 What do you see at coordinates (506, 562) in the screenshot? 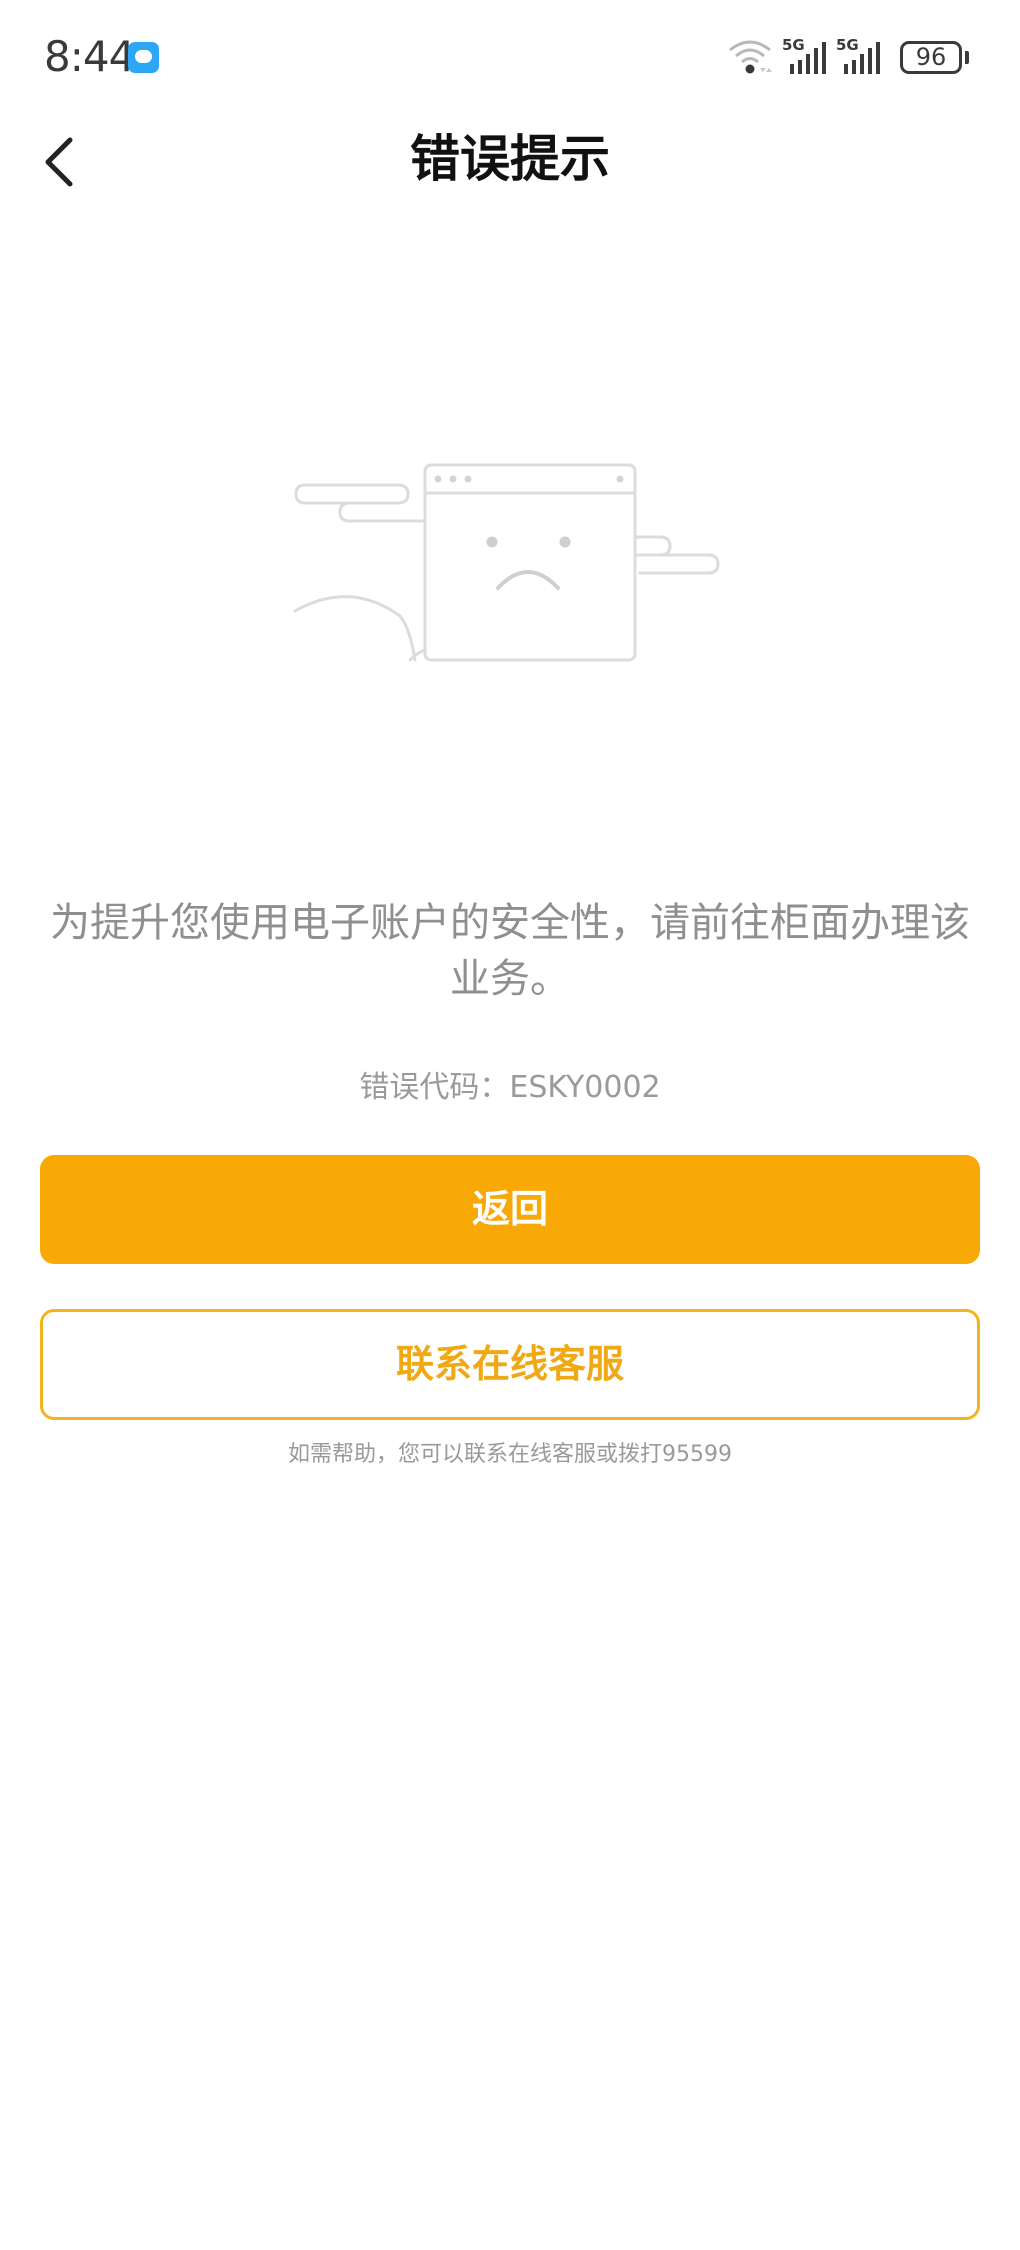
I see `sad-browser-window-illustration` at bounding box center [506, 562].